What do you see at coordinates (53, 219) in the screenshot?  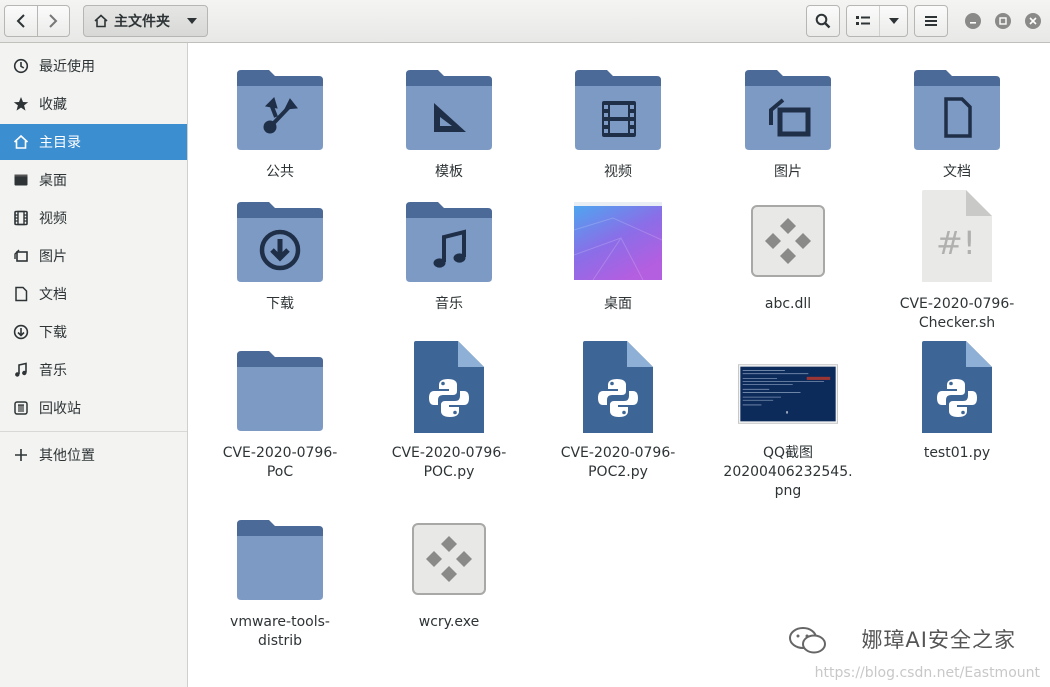 I see `sidebar-item-label: 视频` at bounding box center [53, 219].